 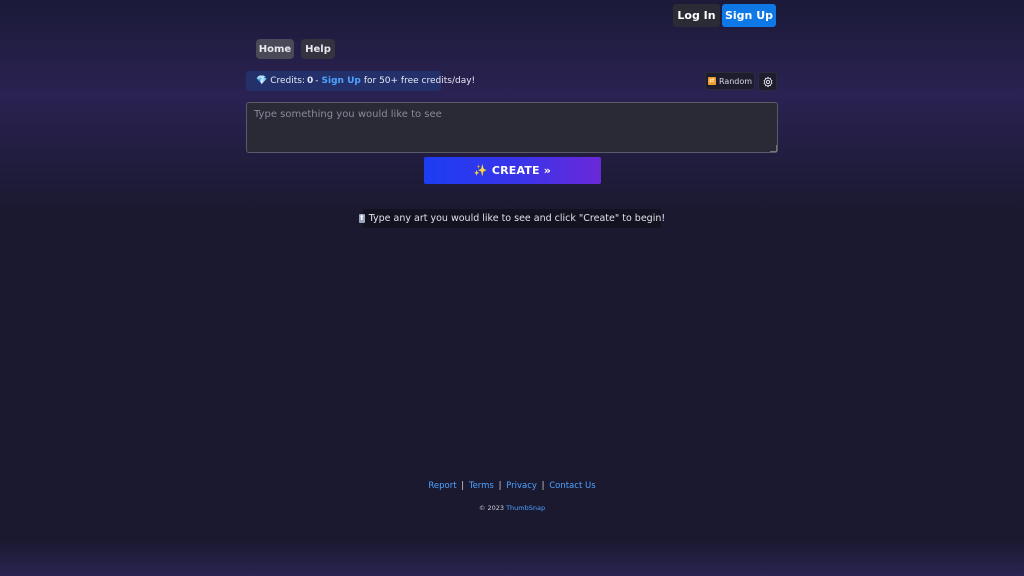 What do you see at coordinates (361, 218) in the screenshot?
I see `up-arrow-icon: ⬆` at bounding box center [361, 218].